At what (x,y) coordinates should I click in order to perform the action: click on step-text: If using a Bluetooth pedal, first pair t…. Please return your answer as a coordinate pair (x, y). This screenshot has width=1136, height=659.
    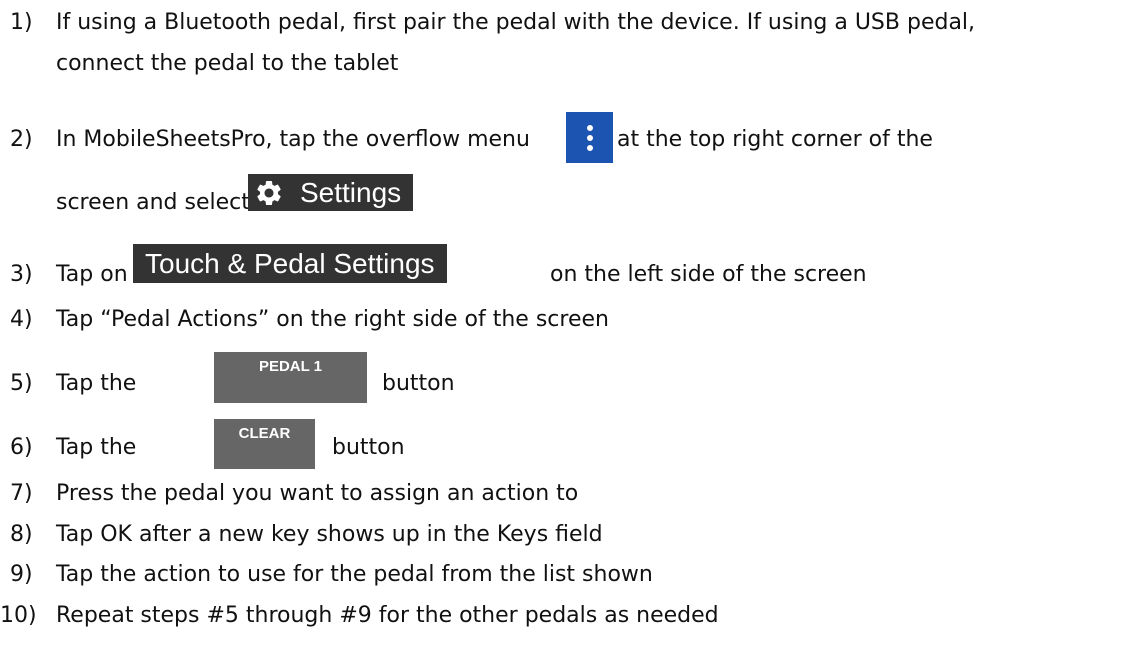
    Looking at the image, I should click on (516, 22).